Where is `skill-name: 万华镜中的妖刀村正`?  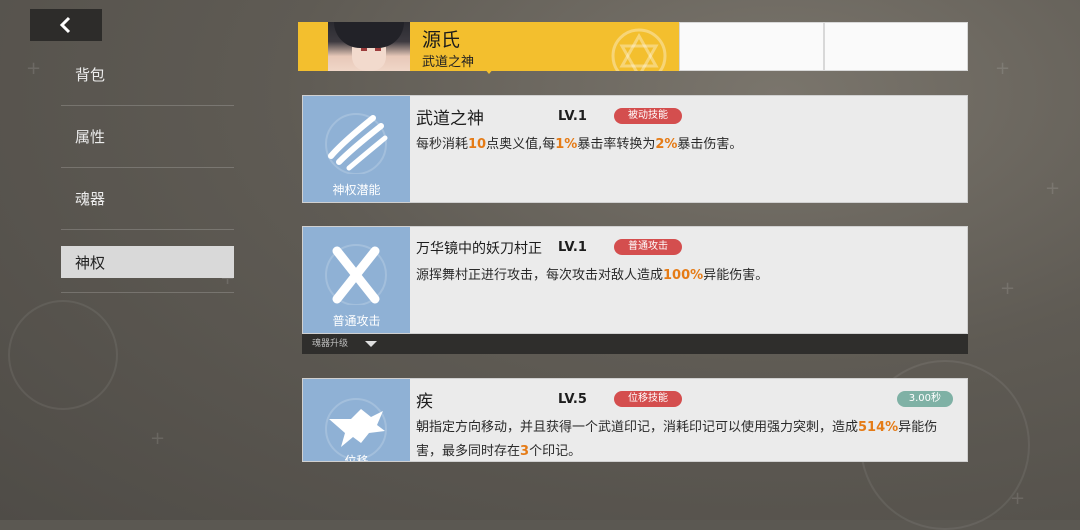
skill-name: 万华镜中的妖刀村正 is located at coordinates (479, 249).